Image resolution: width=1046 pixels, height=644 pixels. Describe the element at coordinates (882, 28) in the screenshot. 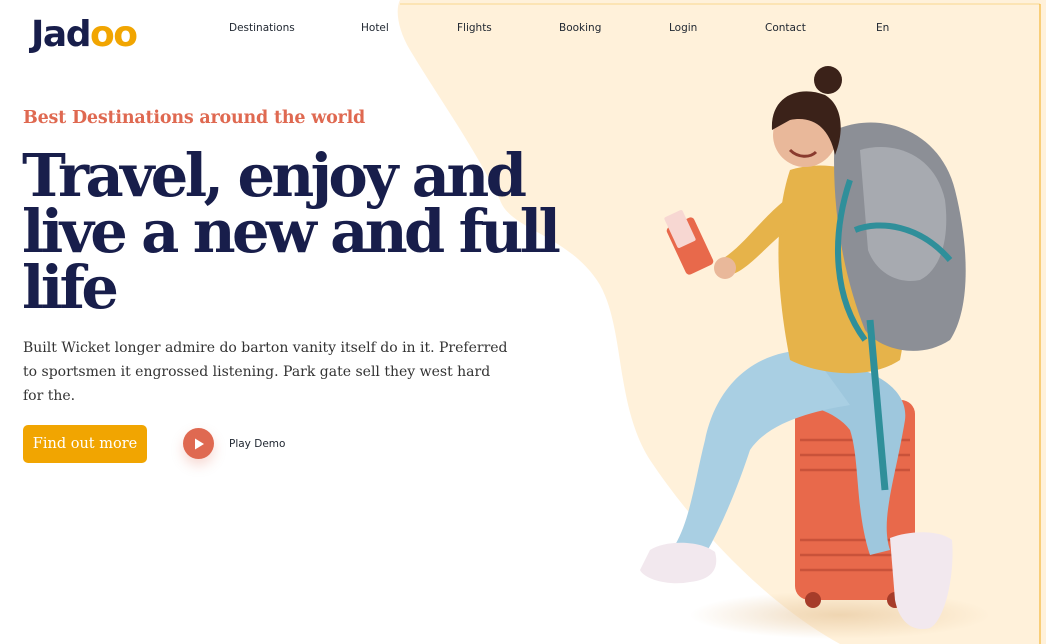

I see `language-selector: En` at that location.